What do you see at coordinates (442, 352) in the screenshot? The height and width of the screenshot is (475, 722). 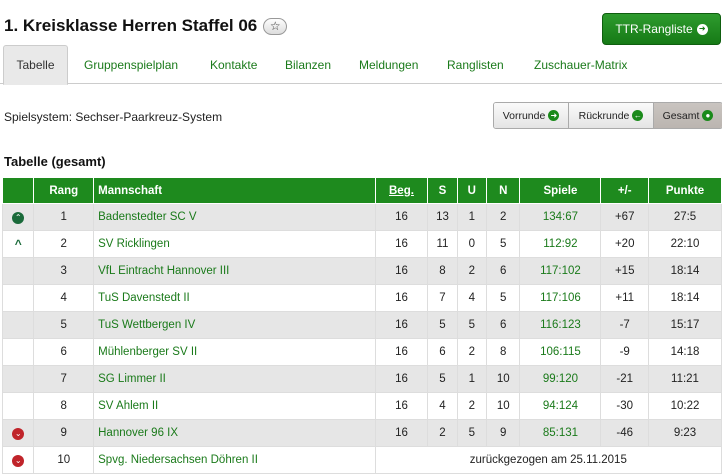 I see `row-s: 6` at bounding box center [442, 352].